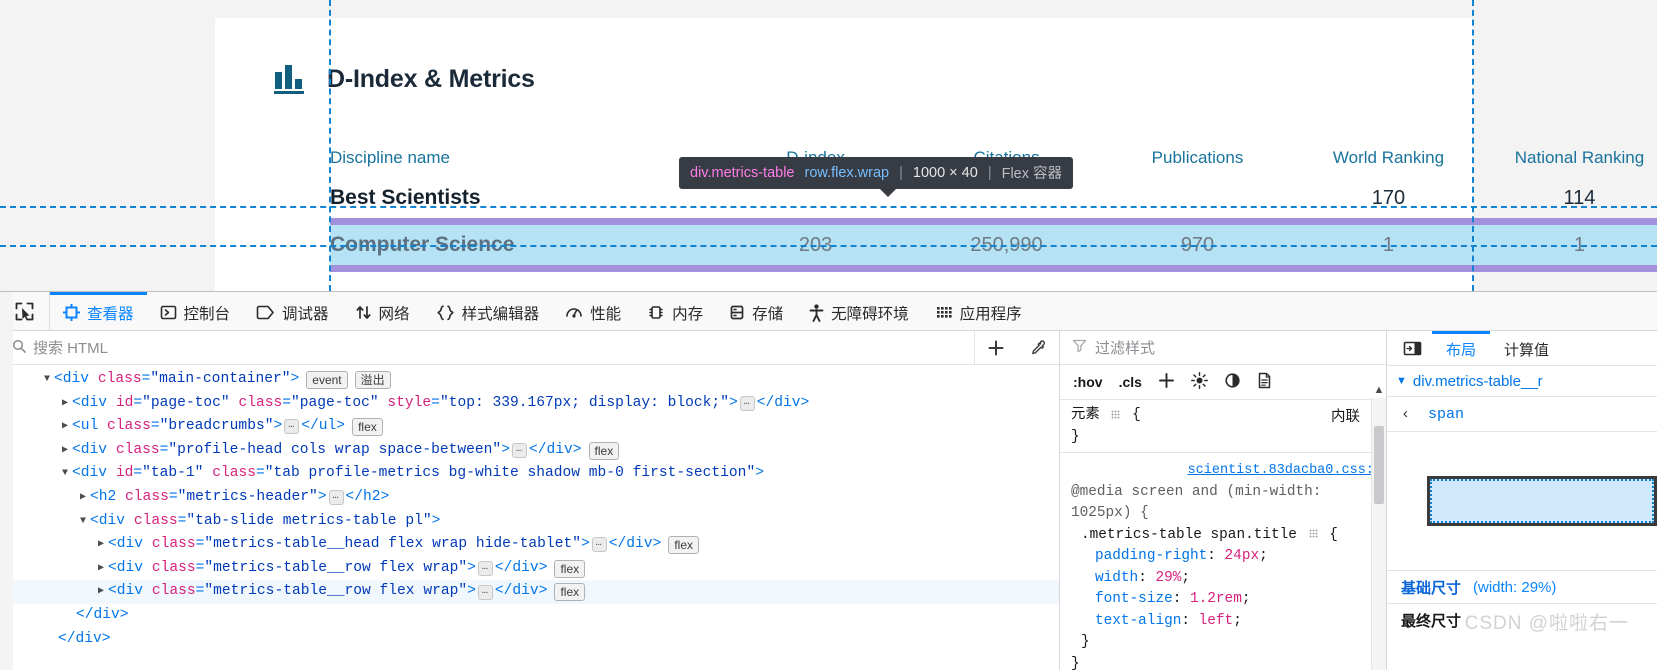 This screenshot has width=1657, height=670. Describe the element at coordinates (1405, 414) in the screenshot. I see `chevron-left-icon: ‹` at that location.